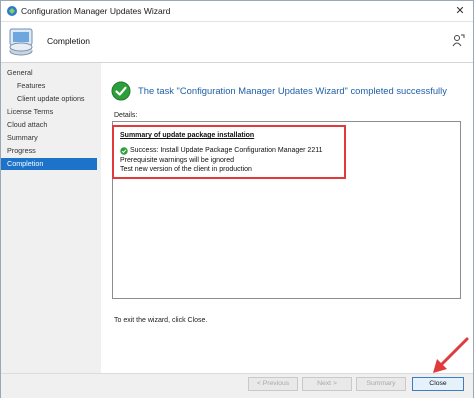  I want to click on annotation-arrow, so click(451, 355).